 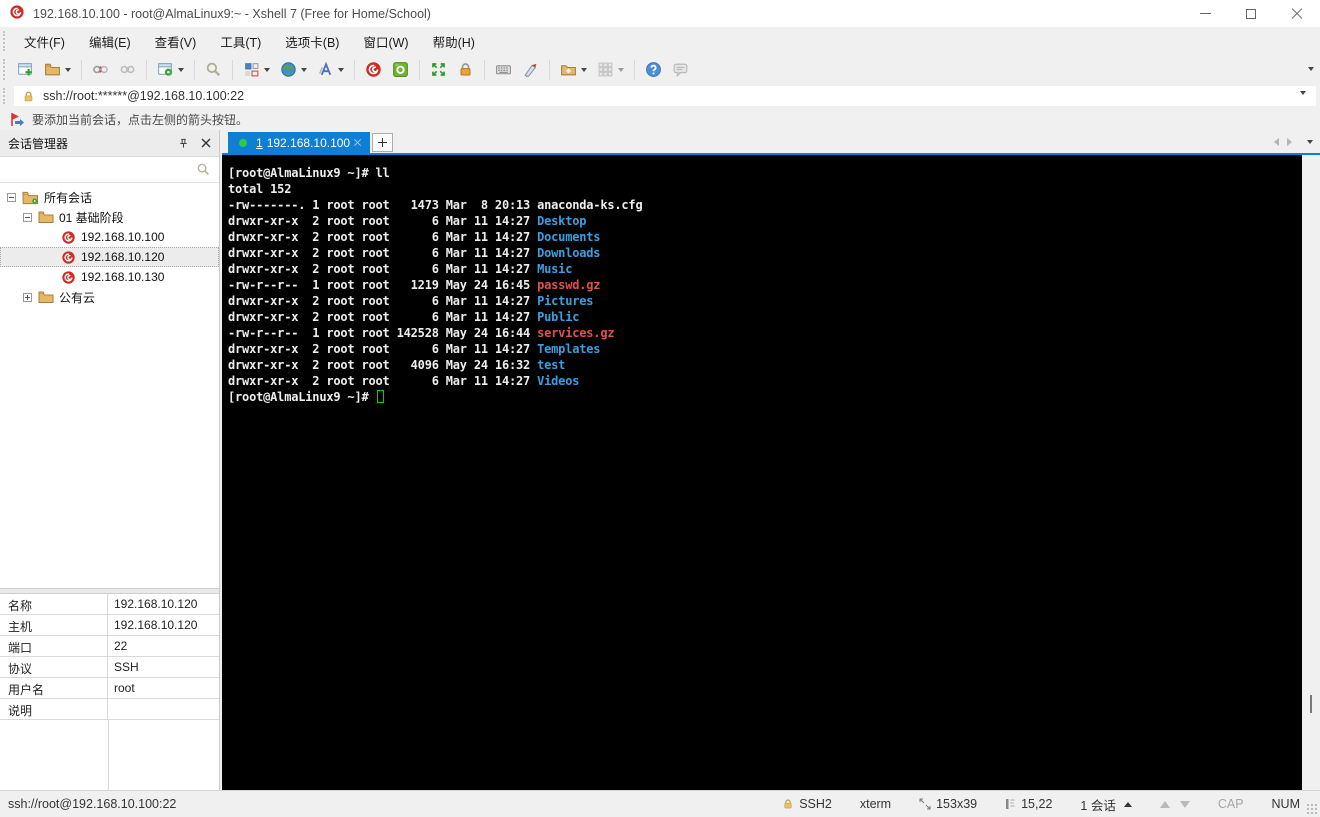 What do you see at coordinates (124, 688) in the screenshot?
I see `property-value: root` at bounding box center [124, 688].